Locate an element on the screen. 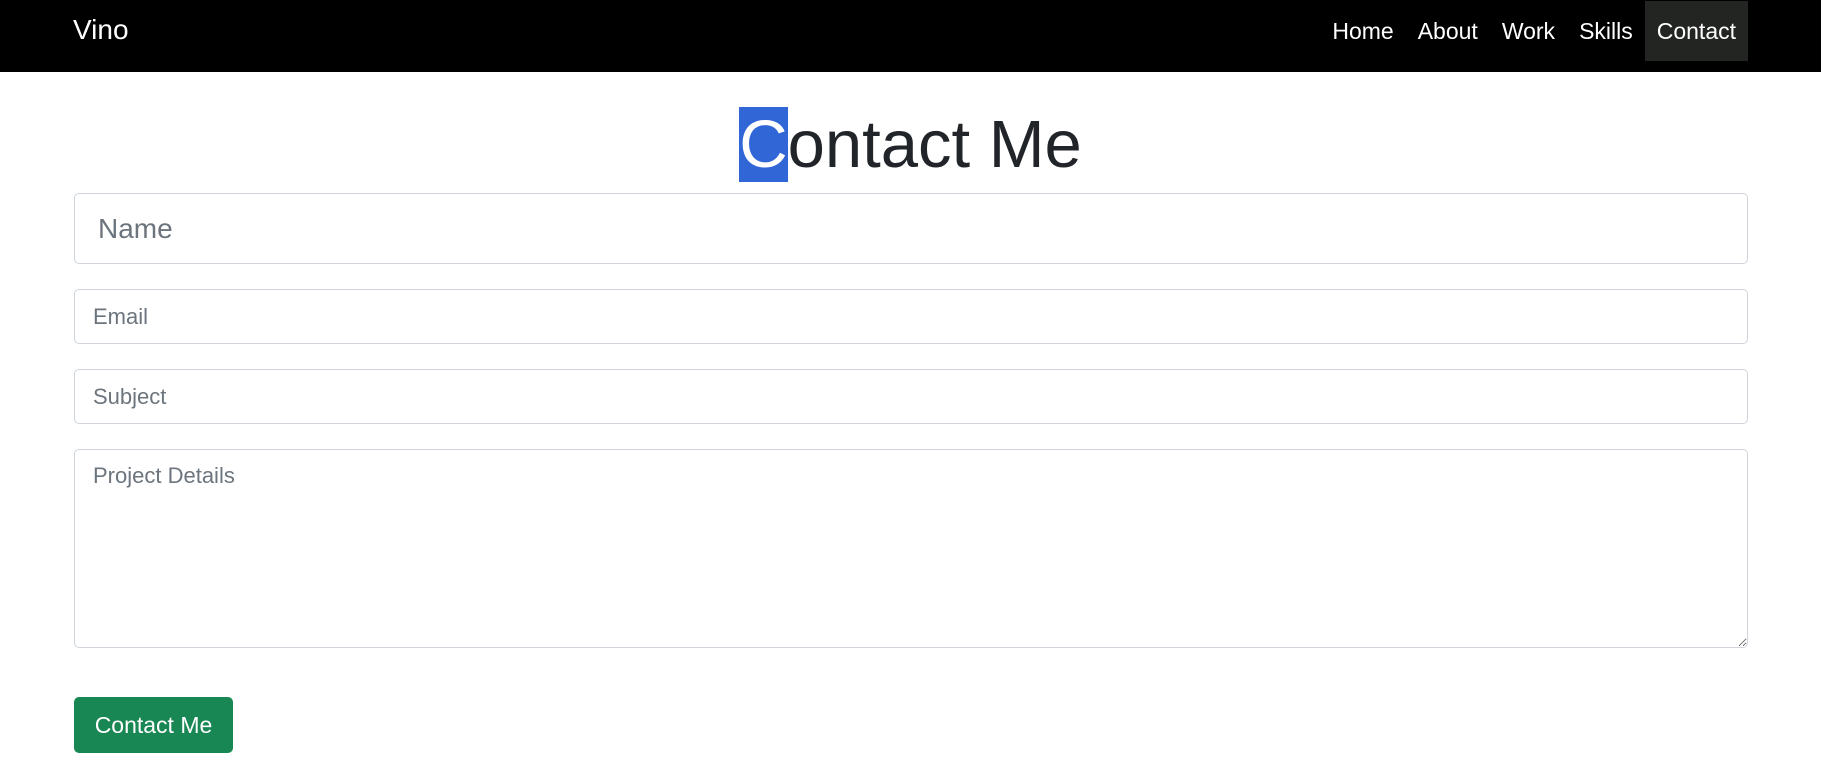 This screenshot has height=778, width=1821. email-input is located at coordinates (911, 316).